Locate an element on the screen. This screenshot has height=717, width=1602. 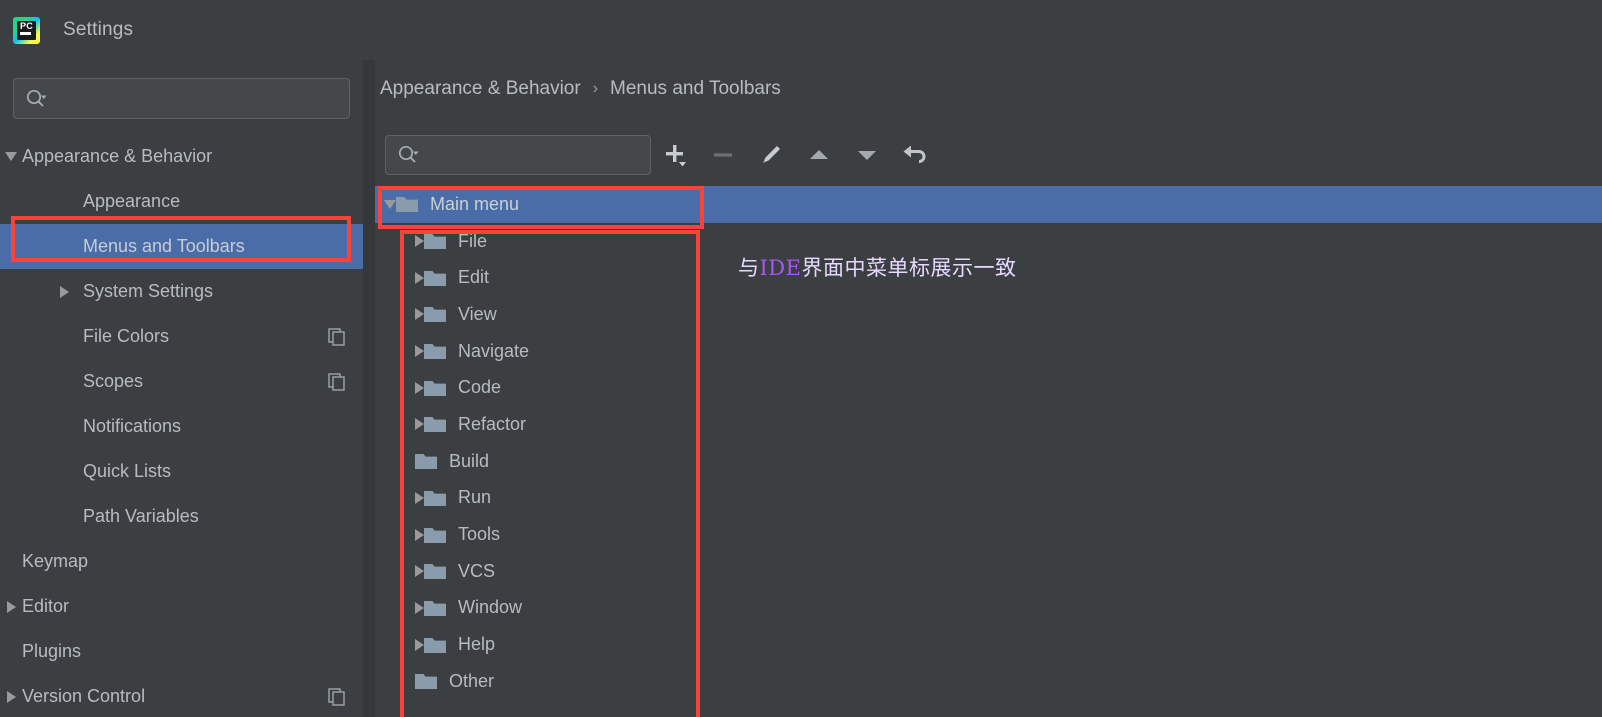
sidebar-item-plugins: Plugins is located at coordinates (181, 651).